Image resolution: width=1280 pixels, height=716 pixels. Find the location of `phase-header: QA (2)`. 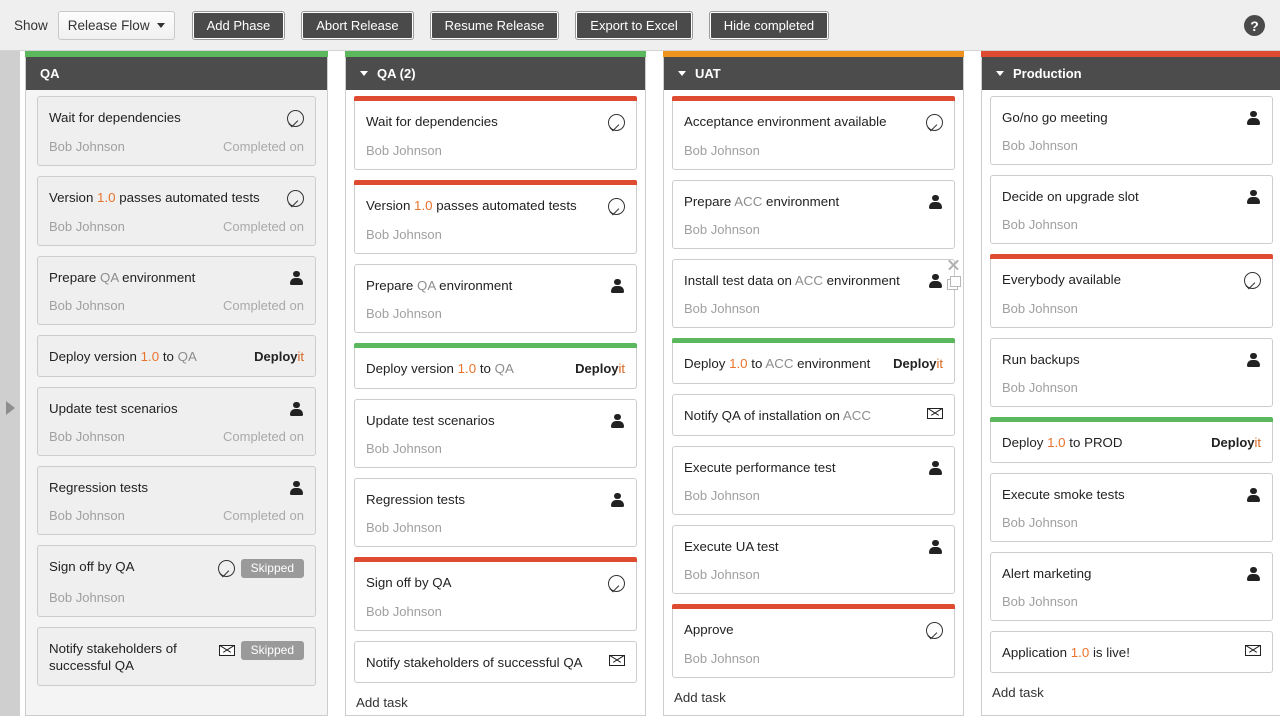

phase-header: QA (2) is located at coordinates (495, 73).